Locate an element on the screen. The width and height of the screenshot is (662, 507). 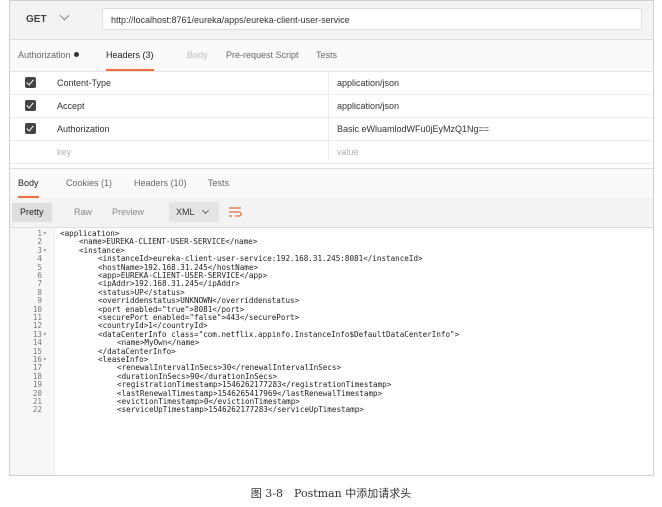
tab-response-headers: Headers (10) is located at coordinates (160, 183).